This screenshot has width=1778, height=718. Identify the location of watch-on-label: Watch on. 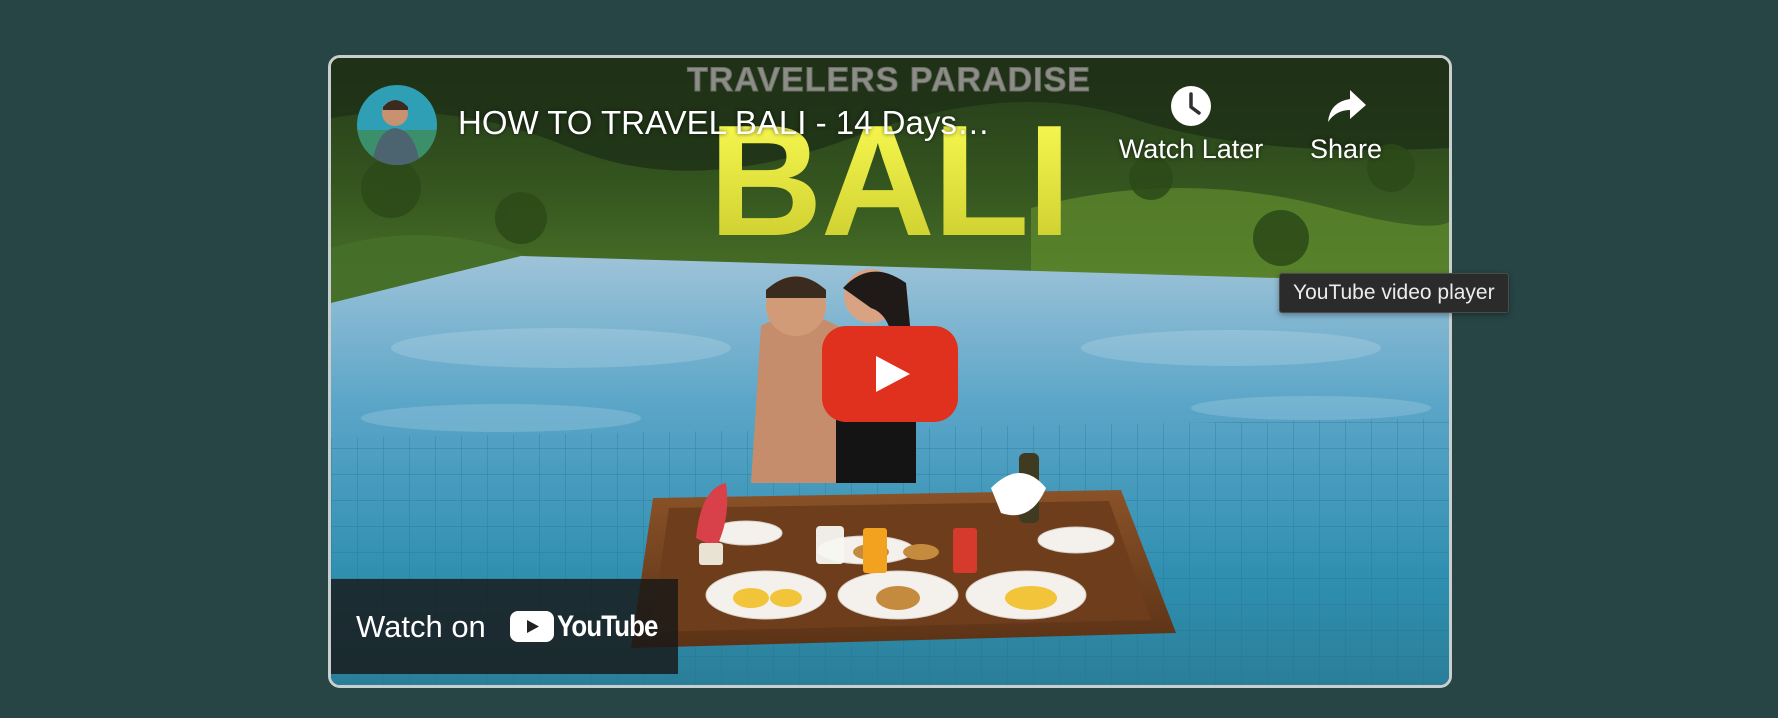
(421, 626).